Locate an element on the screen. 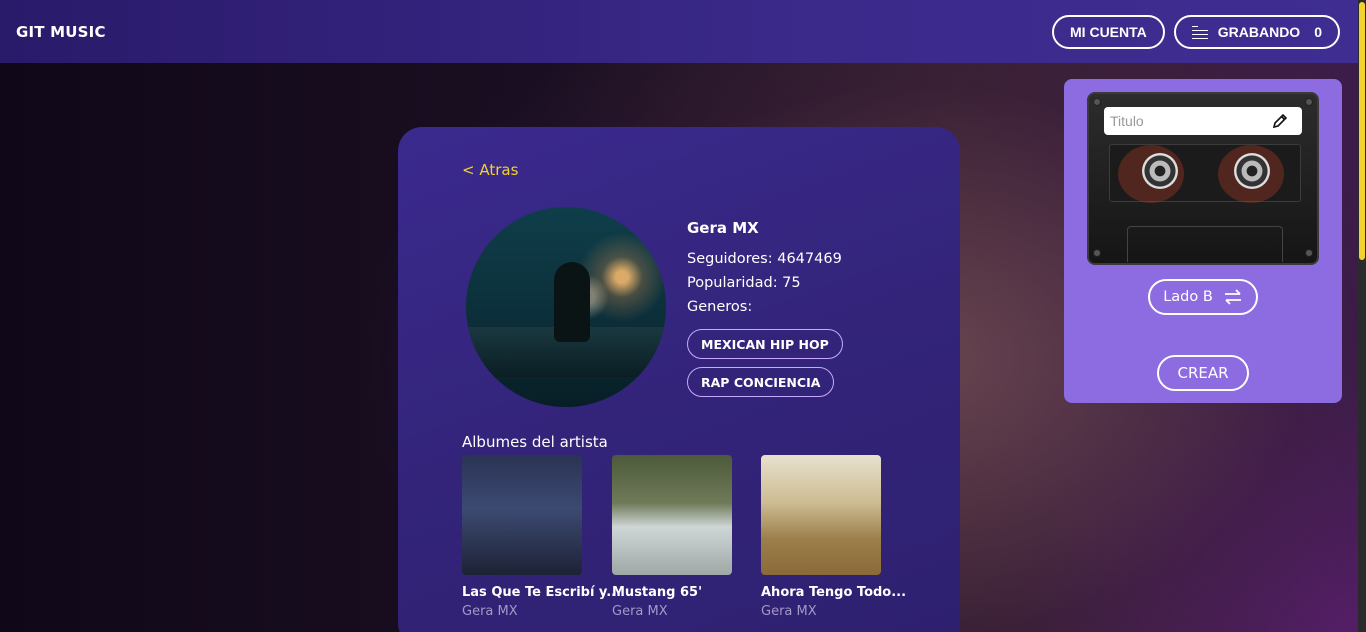 The image size is (1366, 632). mixtape-panel: Lado B CREAR is located at coordinates (1203, 241).